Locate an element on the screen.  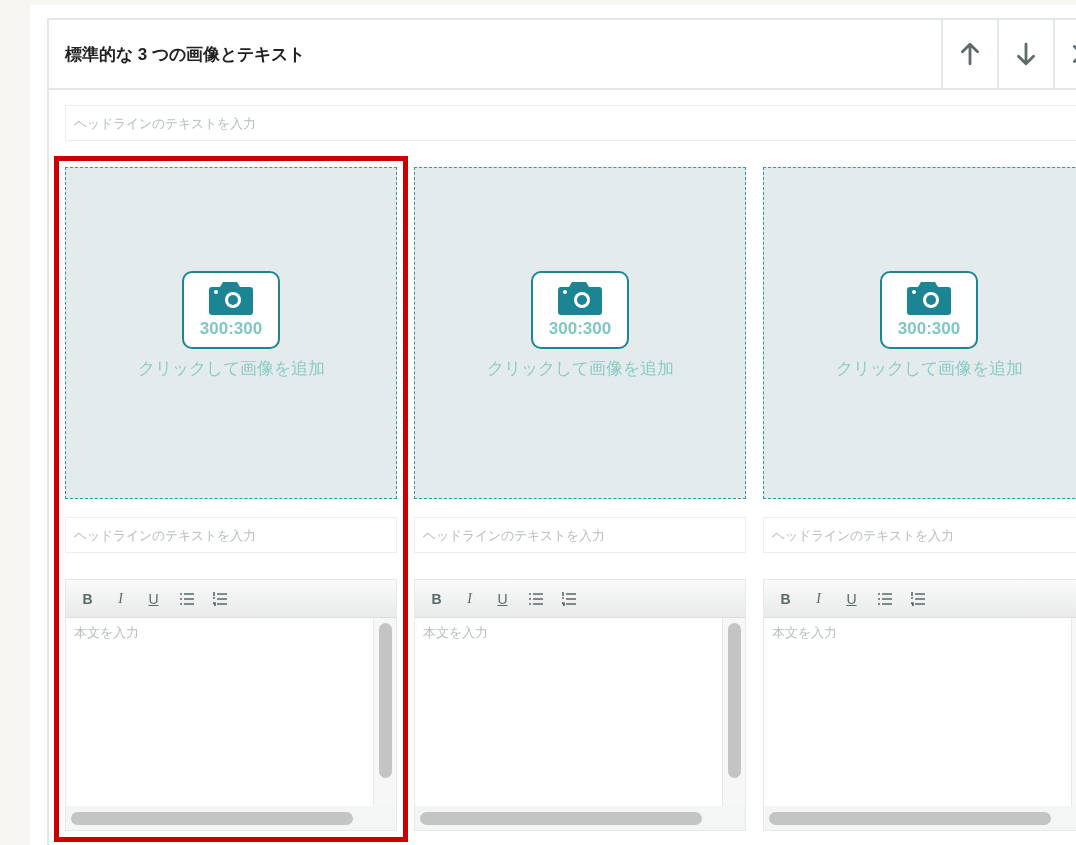
block-title: 標準的な 3 つの画像とテキスト is located at coordinates (185, 54).